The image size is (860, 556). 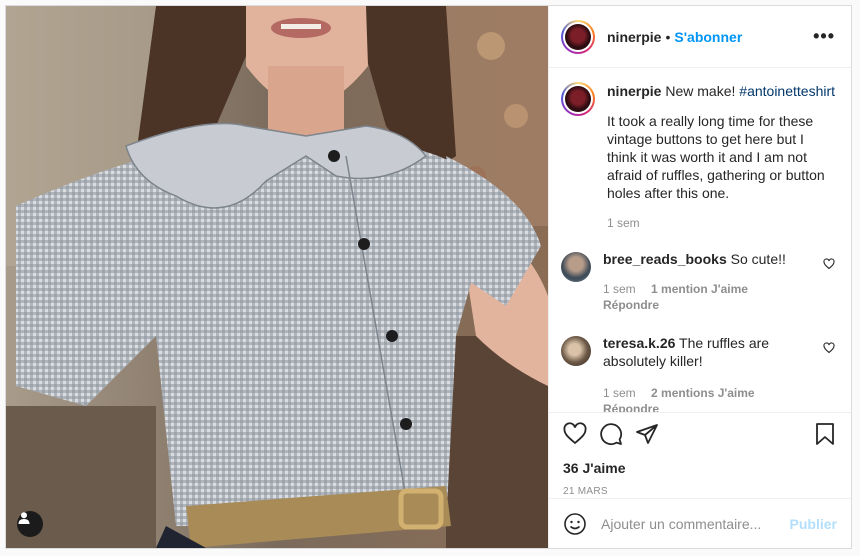 I want to click on caption-hashtag: #antoinetteshirt, so click(x=787, y=91).